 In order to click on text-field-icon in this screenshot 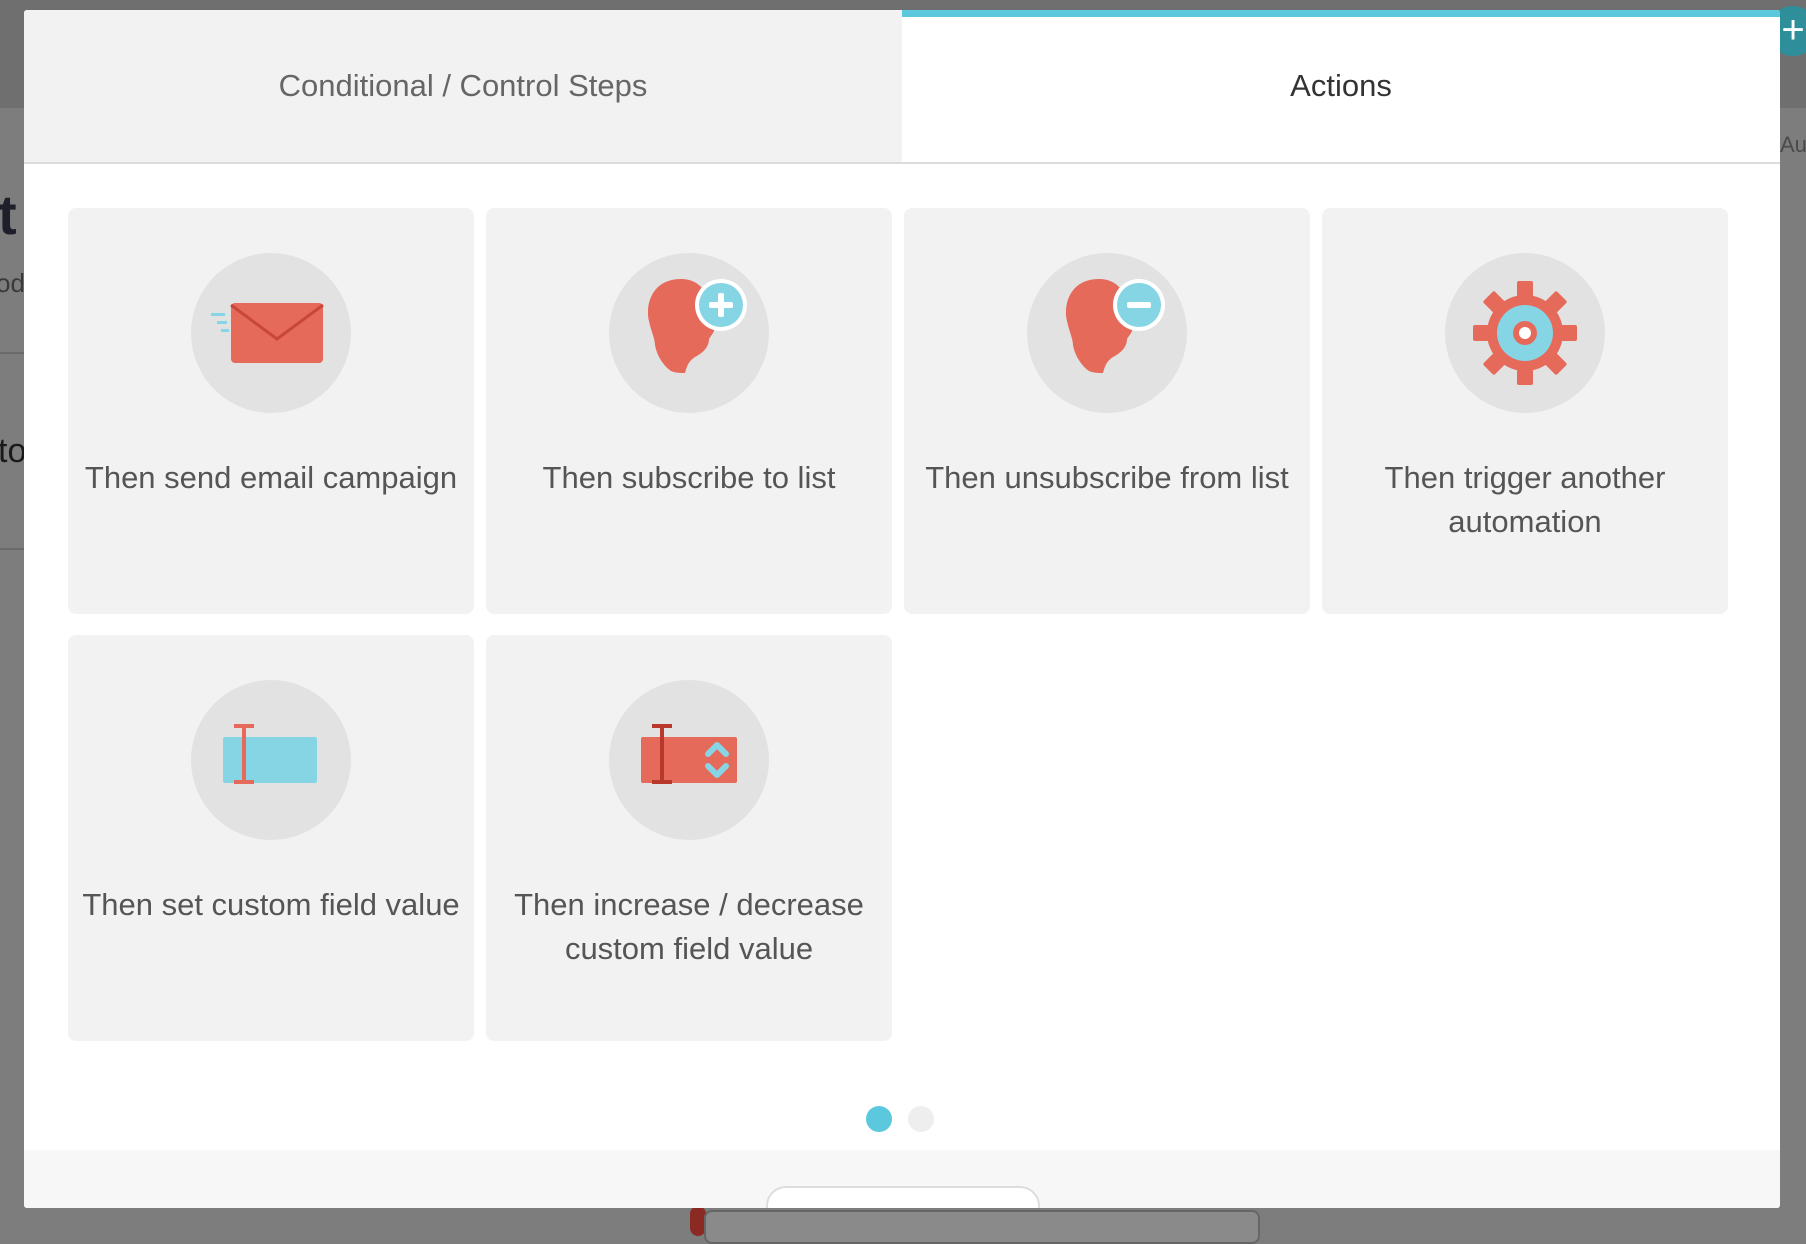, I will do `click(271, 760)`.